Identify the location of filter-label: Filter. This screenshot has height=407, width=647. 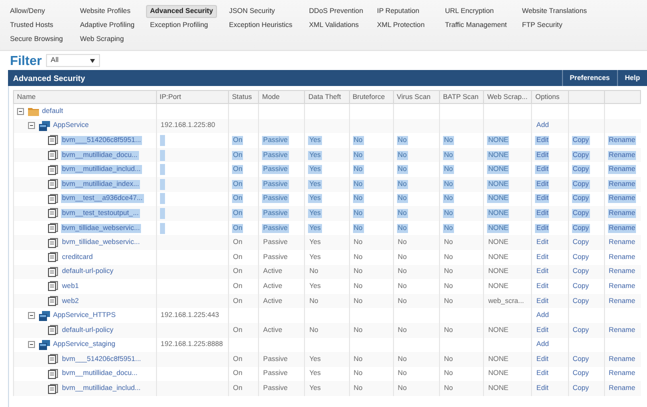
(26, 60).